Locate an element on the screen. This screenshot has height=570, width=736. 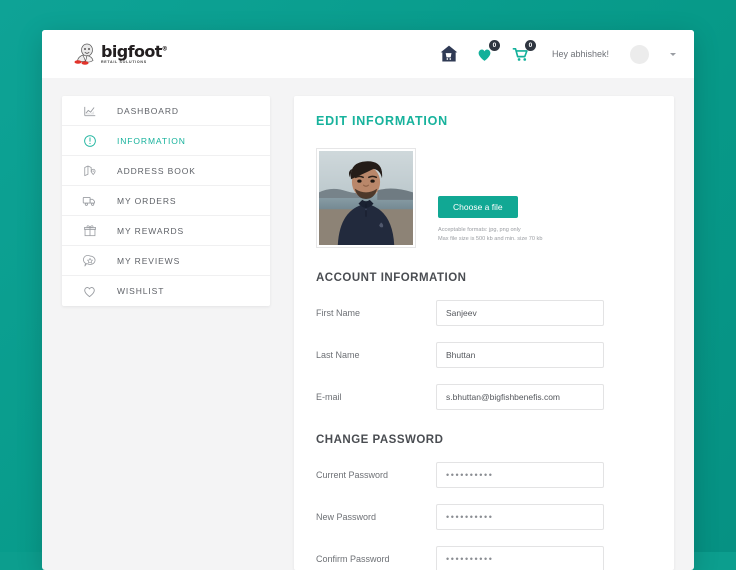
truck-icon is located at coordinates (89, 200).